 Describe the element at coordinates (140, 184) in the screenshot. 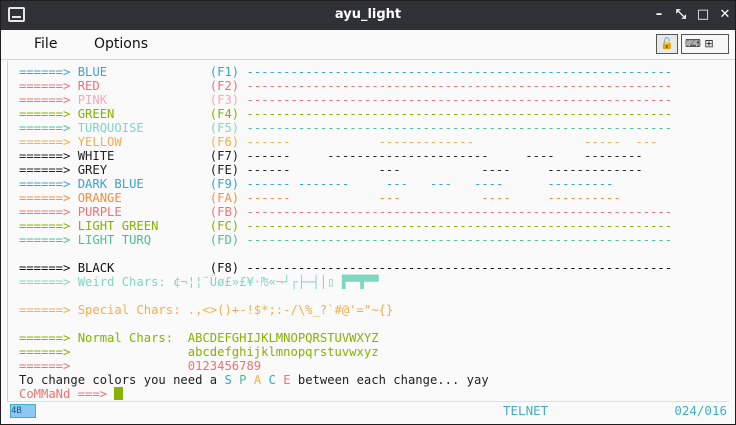

I see `terminal-text: DARK BLUE` at that location.